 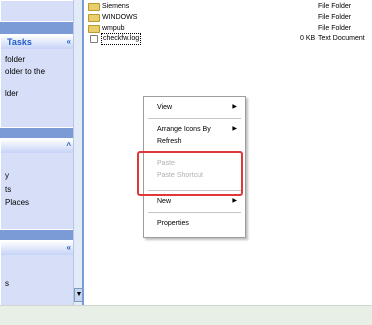 What do you see at coordinates (194, 141) in the screenshot?
I see `menu-item-refresh: Refresh` at bounding box center [194, 141].